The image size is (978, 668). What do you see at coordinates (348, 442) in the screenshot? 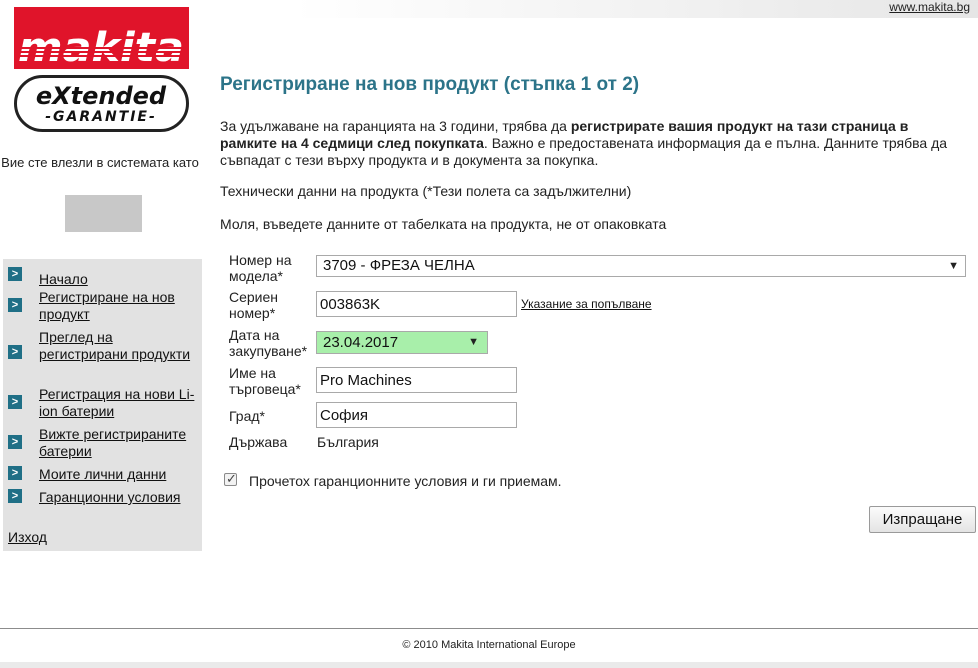
I see `country-value: България` at bounding box center [348, 442].